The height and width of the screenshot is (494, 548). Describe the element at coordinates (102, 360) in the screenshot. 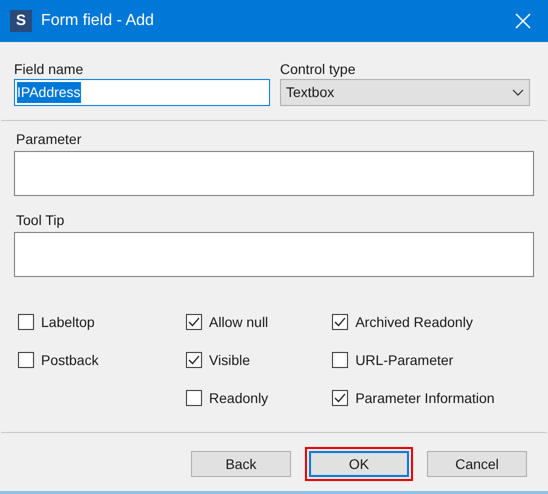

I see `checkbox: Postback` at that location.